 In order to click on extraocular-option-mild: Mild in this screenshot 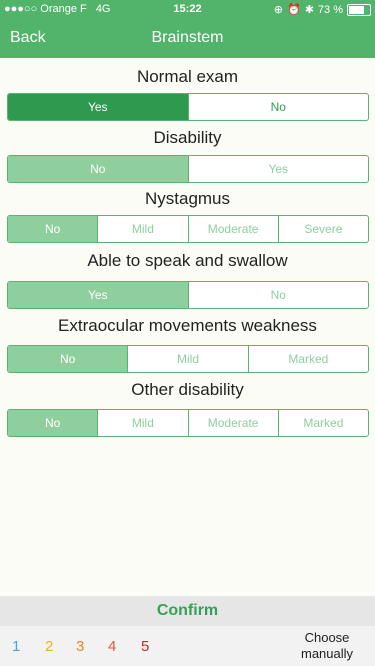, I will do `click(187, 359)`.